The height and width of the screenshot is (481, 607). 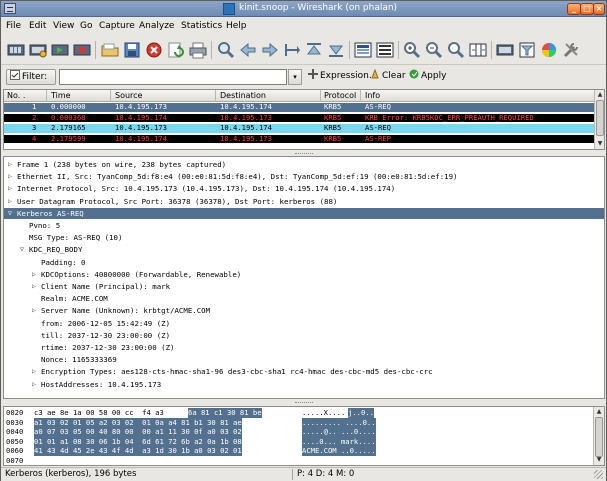 What do you see at coordinates (372, 95) in the screenshot?
I see `column-header-info: Info` at bounding box center [372, 95].